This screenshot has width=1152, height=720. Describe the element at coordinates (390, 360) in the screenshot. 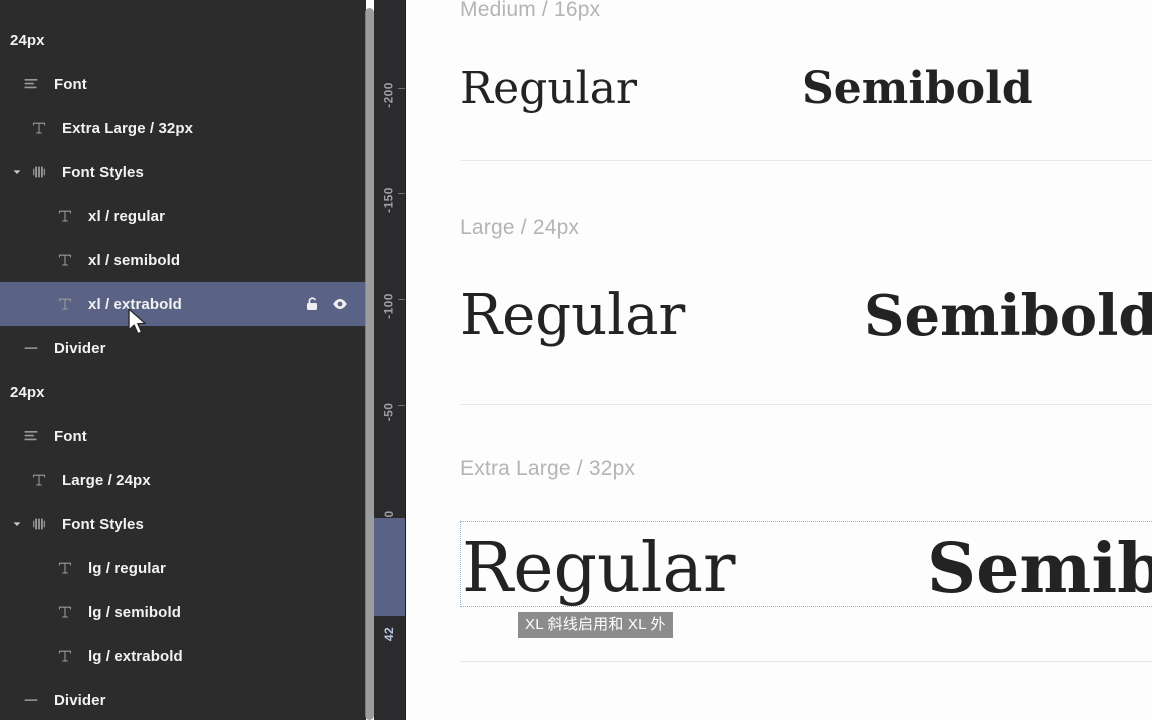

I see `vertical-ruler: -200 -150 -100 -50 0 42` at that location.